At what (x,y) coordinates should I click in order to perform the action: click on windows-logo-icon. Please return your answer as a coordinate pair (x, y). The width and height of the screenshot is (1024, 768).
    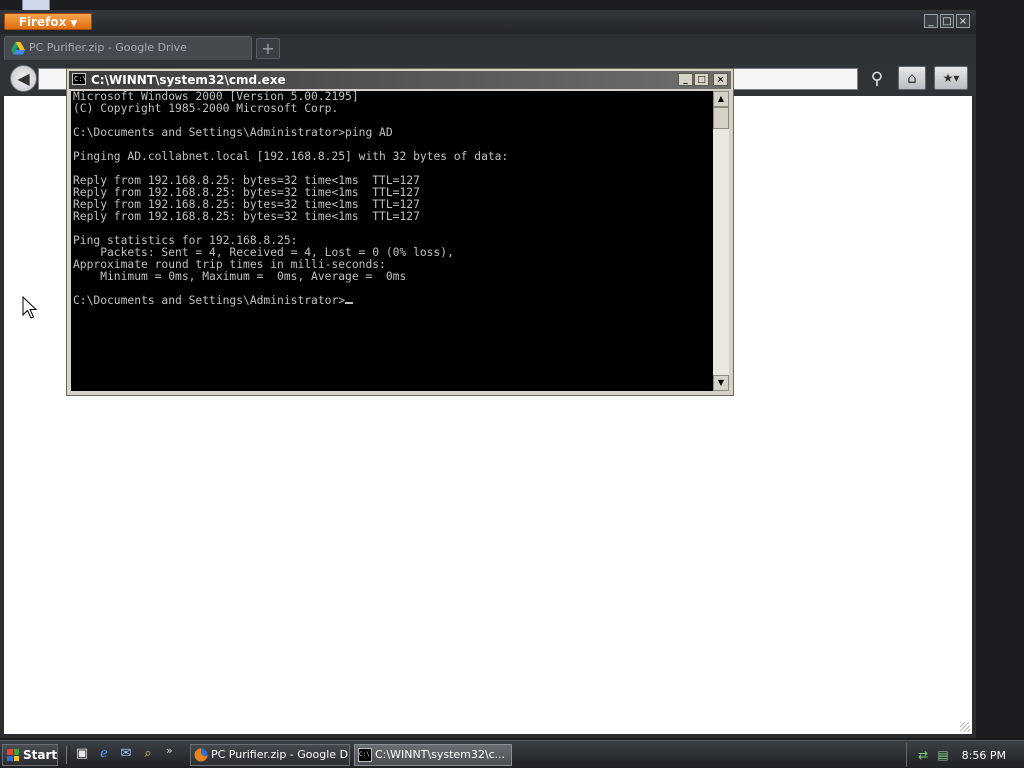
    Looking at the image, I should click on (13, 755).